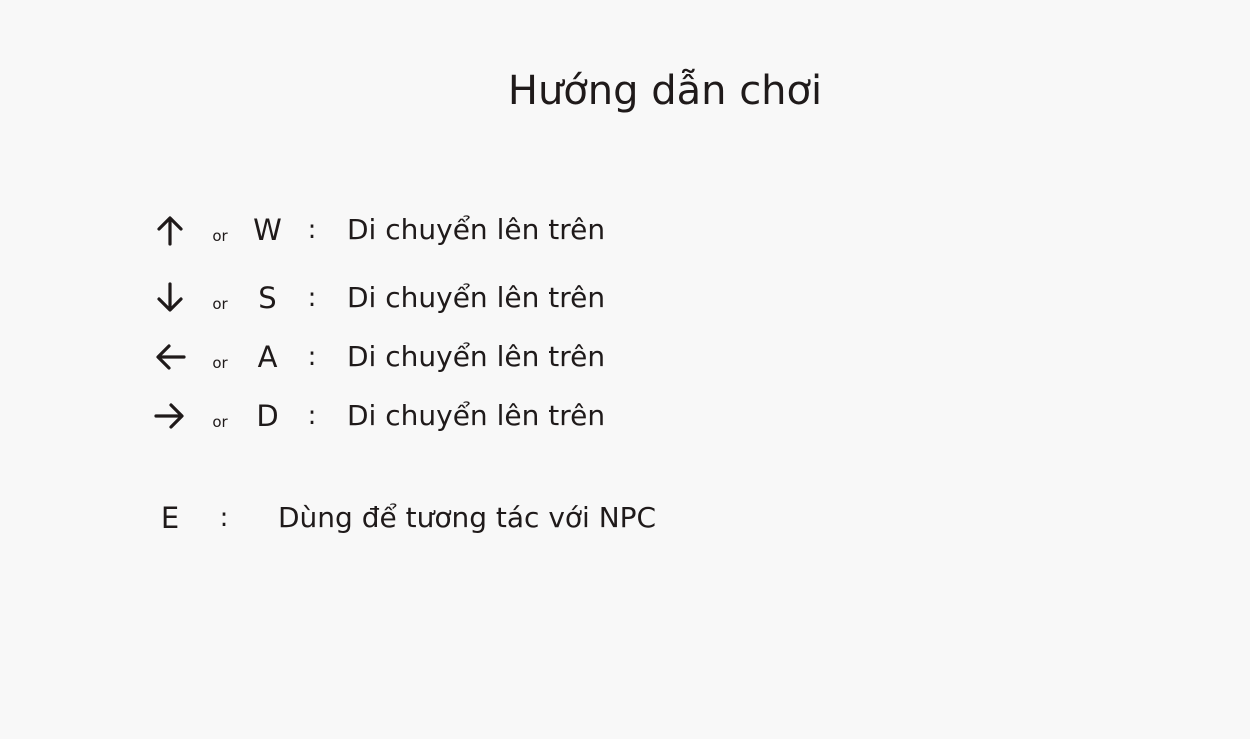  Describe the element at coordinates (267, 298) in the screenshot. I see `key-s: S` at that location.